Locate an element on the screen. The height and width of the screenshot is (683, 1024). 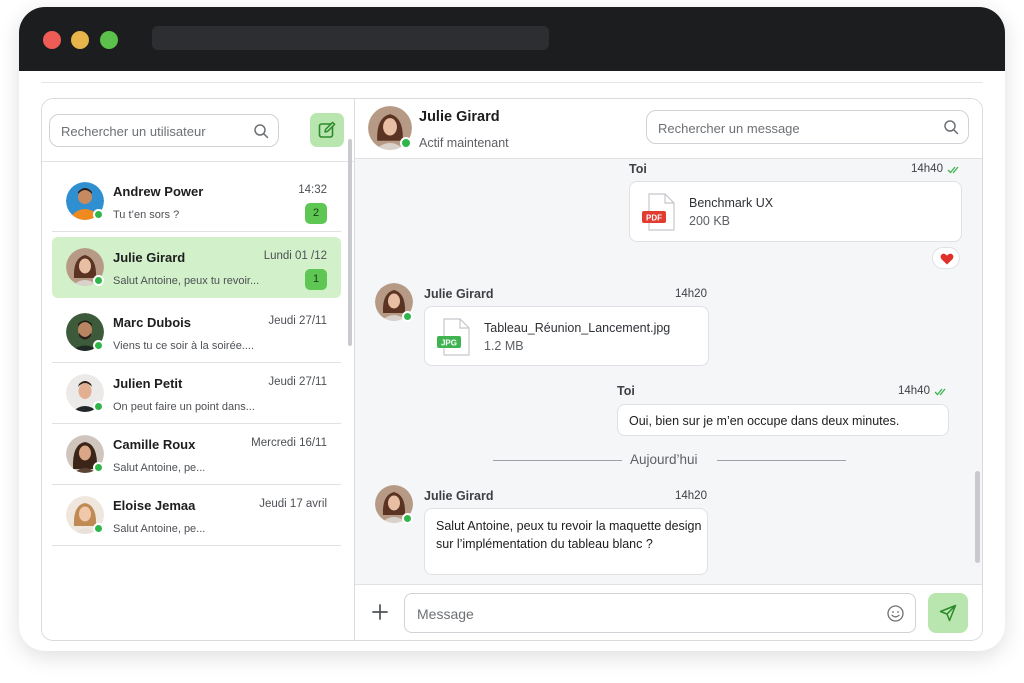
send-button is located at coordinates (948, 613).